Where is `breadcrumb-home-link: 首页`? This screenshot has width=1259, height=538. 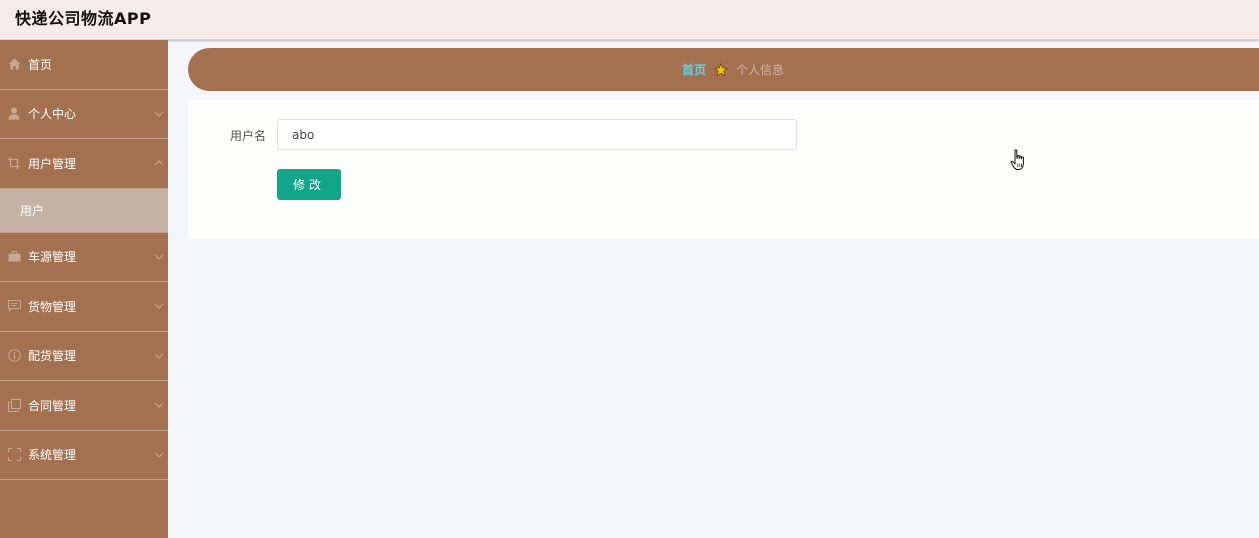 breadcrumb-home-link: 首页 is located at coordinates (694, 69).